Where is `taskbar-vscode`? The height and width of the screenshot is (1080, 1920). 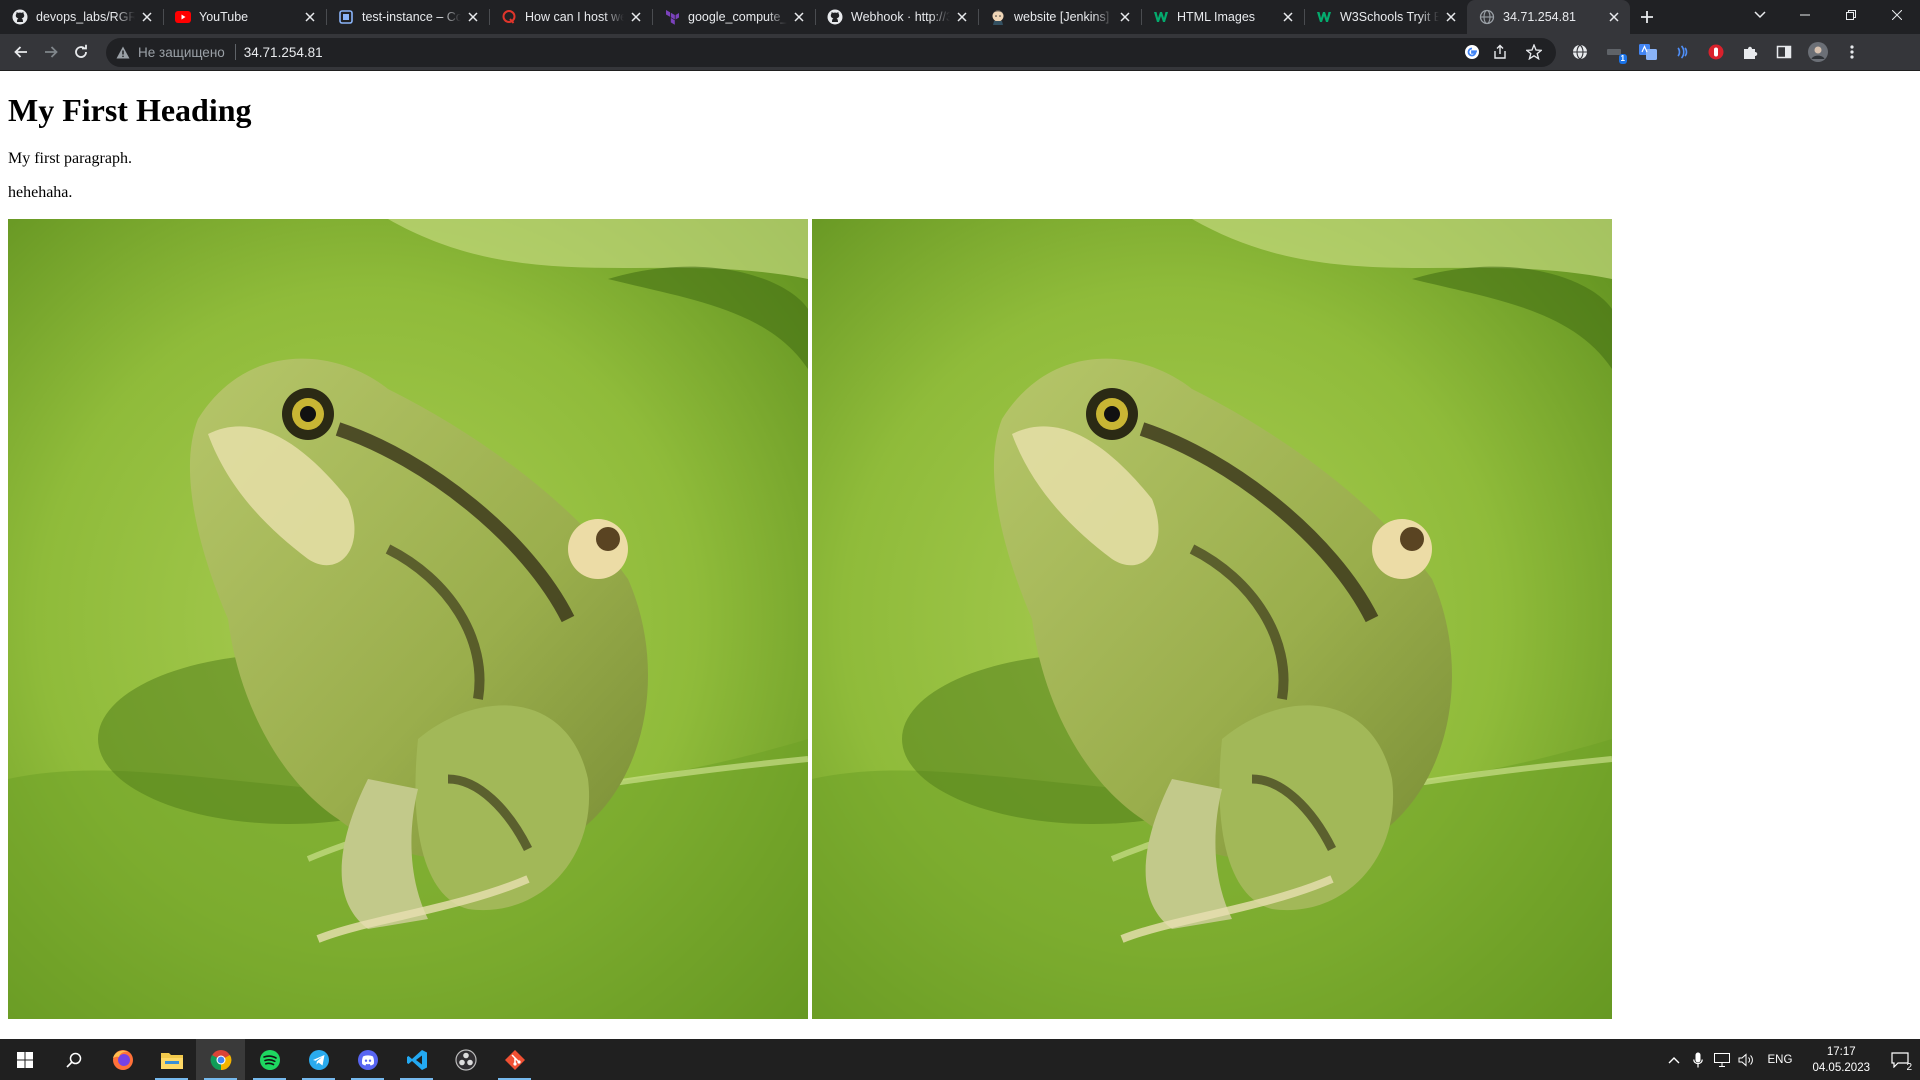
taskbar-vscode is located at coordinates (416, 1059).